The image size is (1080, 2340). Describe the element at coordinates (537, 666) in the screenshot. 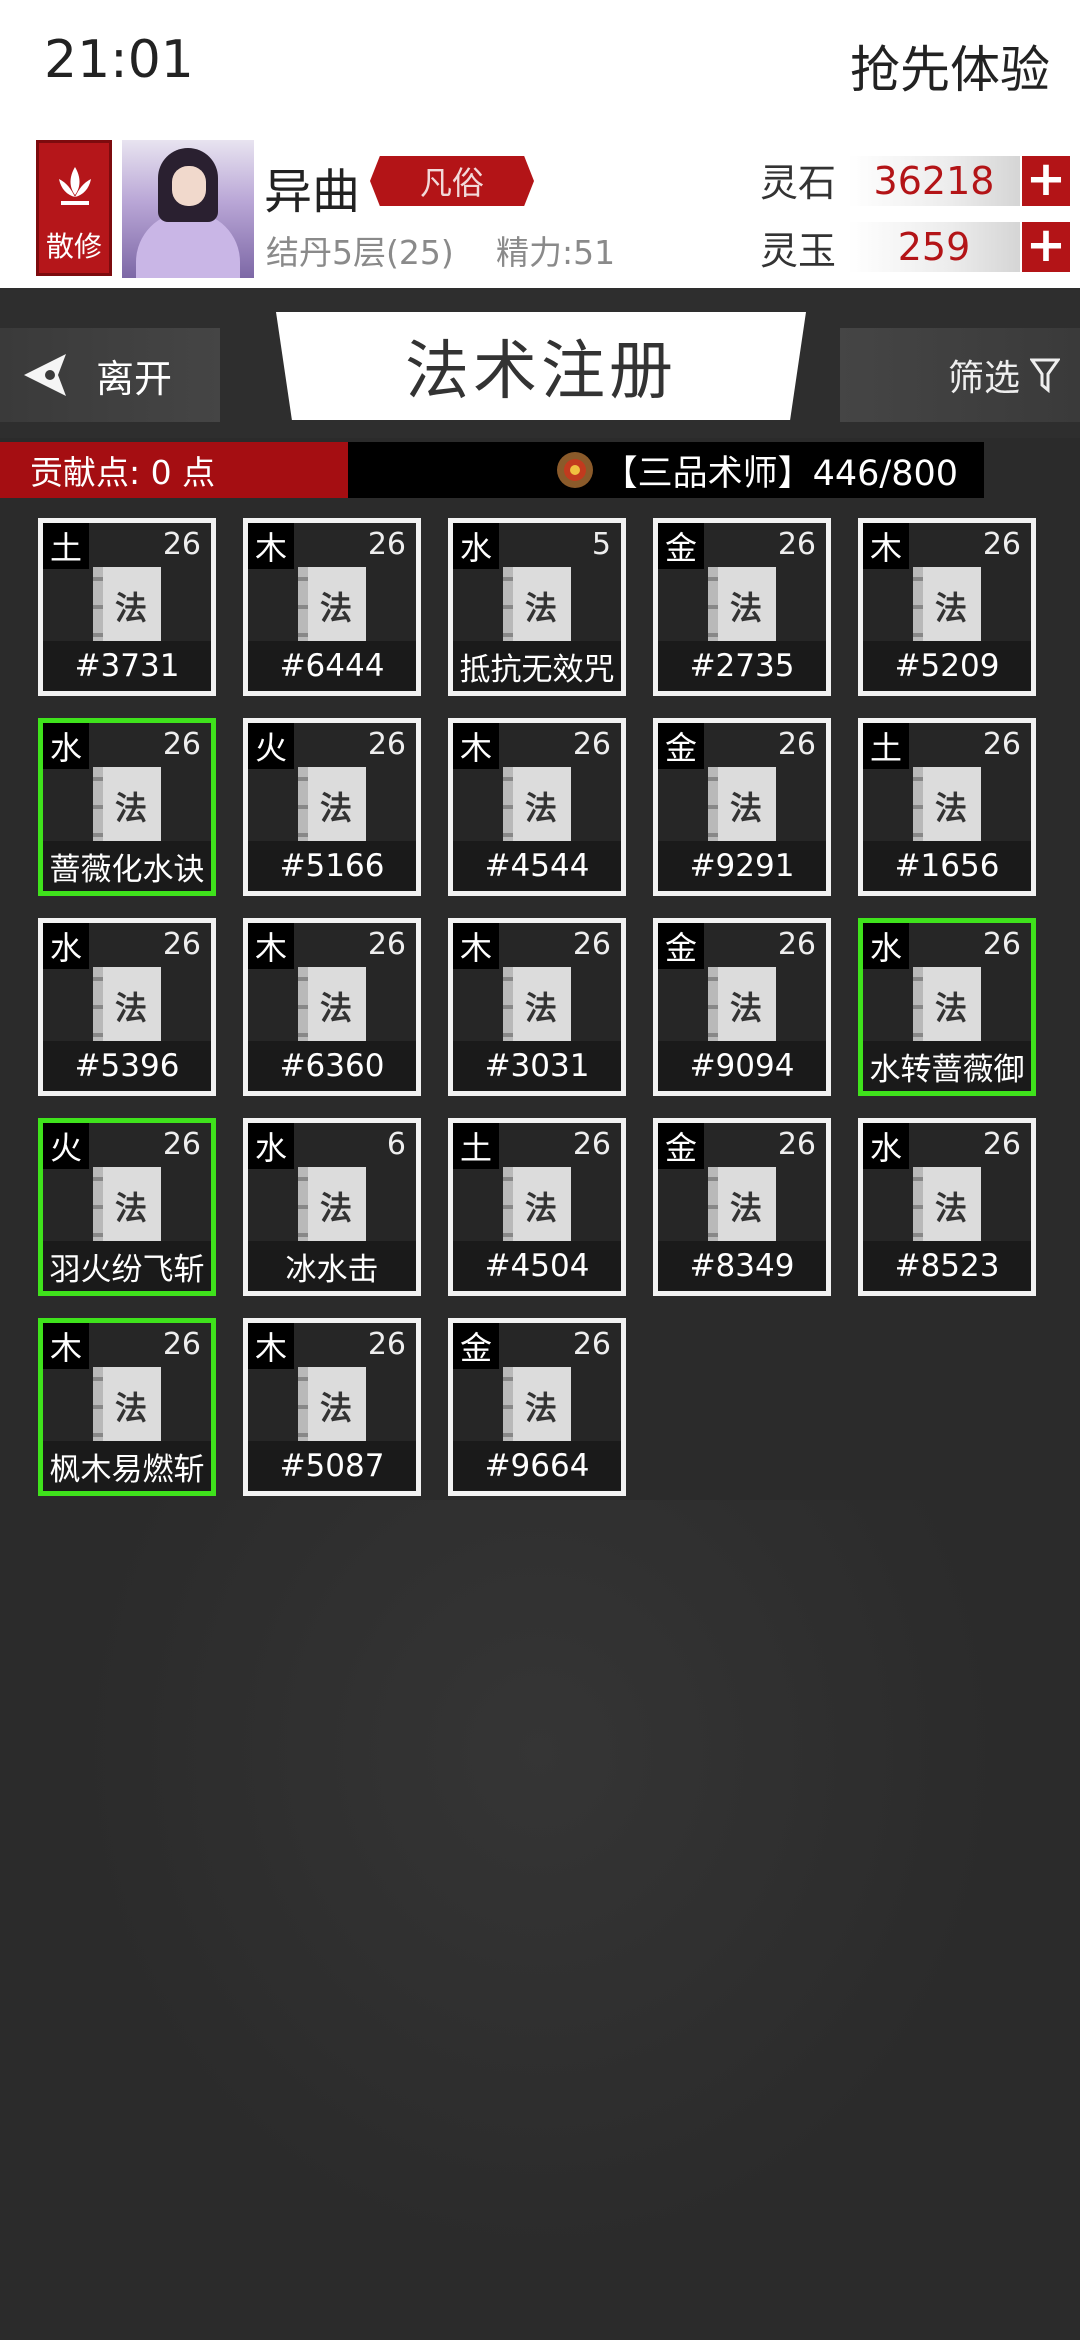

I see `spell-name: 抵抗无效咒` at that location.